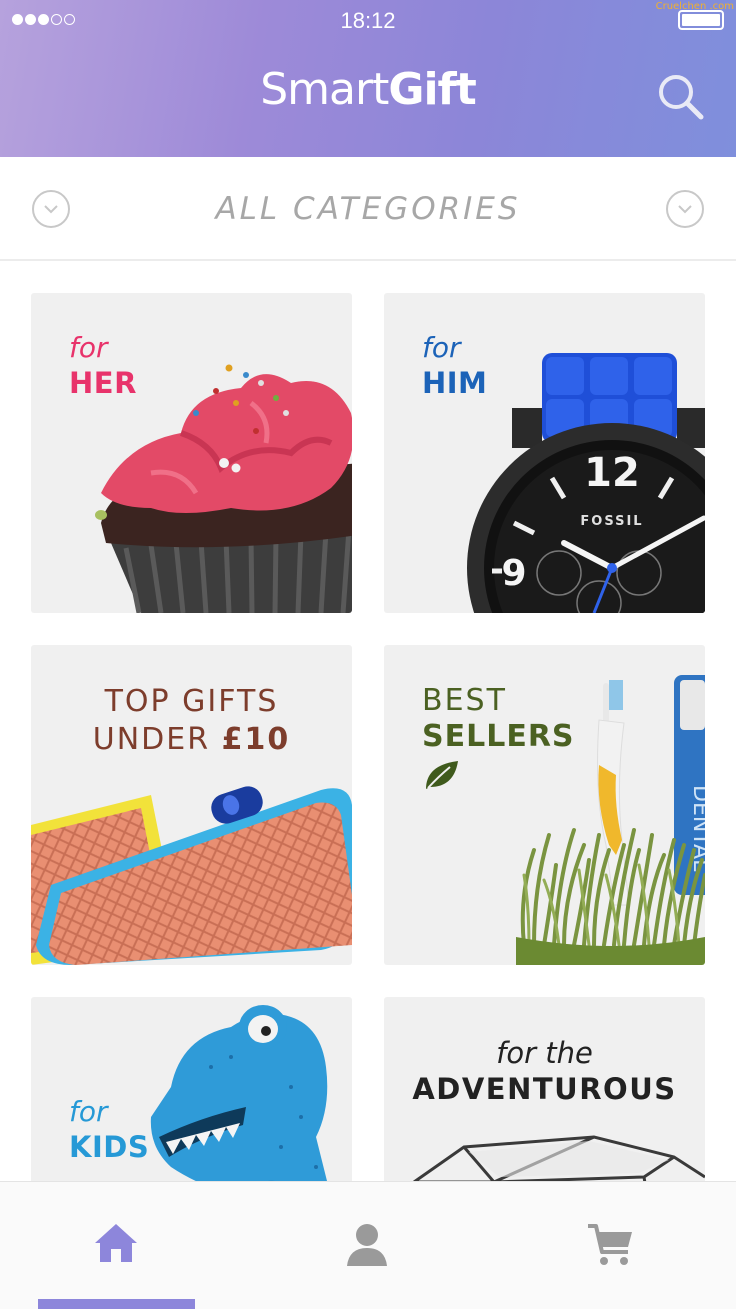 The image size is (736, 1309). What do you see at coordinates (116, 1243) in the screenshot?
I see `home-icon` at bounding box center [116, 1243].